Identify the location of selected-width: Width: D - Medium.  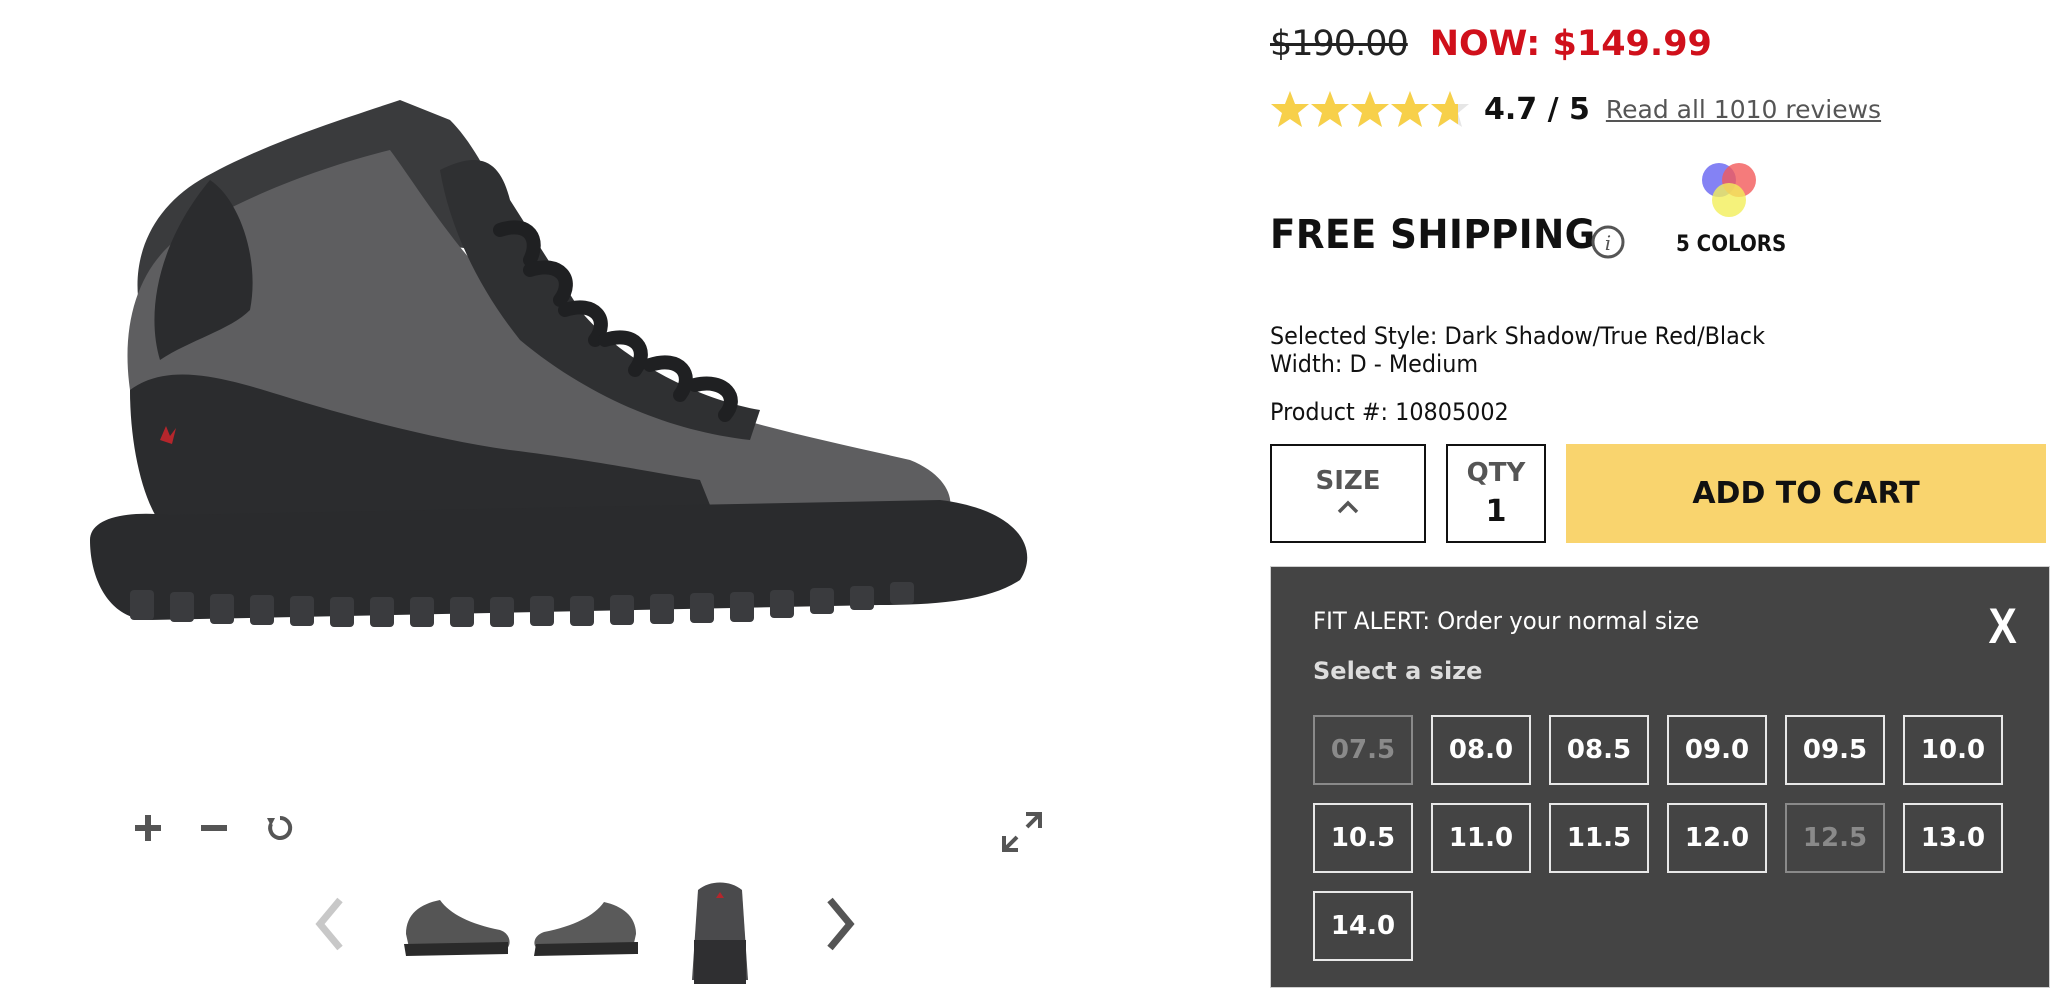
(1374, 364).